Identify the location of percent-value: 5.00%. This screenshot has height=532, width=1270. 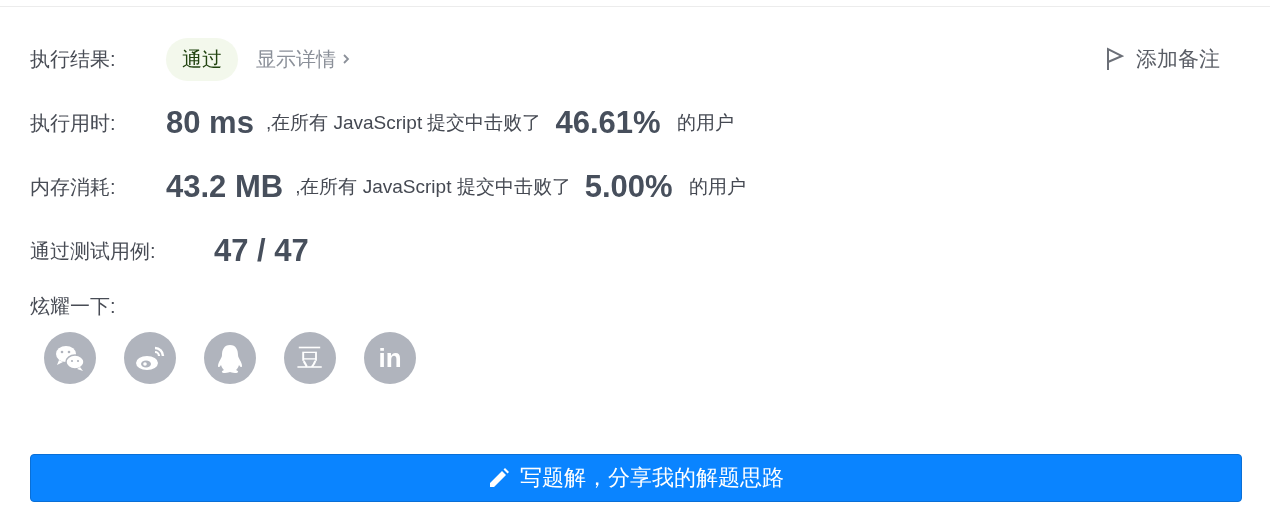
(628, 187).